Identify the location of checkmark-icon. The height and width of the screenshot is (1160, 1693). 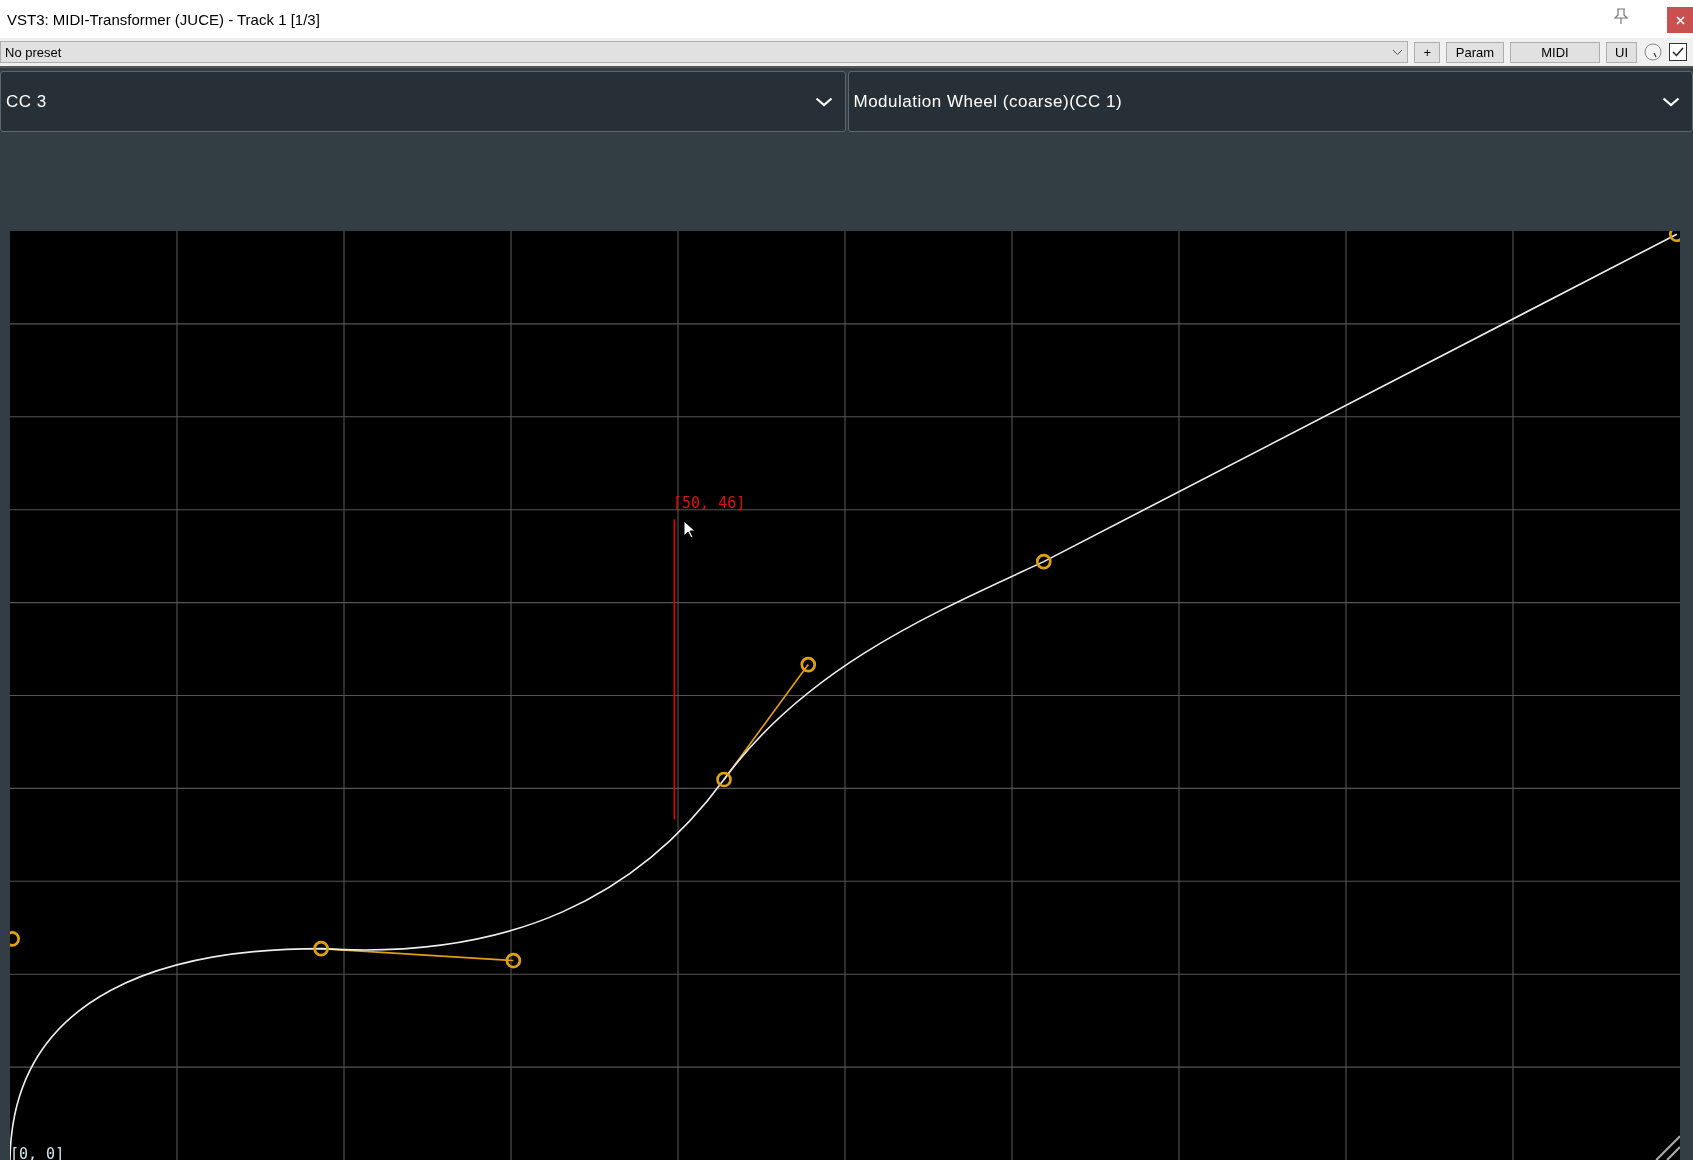
(1678, 52).